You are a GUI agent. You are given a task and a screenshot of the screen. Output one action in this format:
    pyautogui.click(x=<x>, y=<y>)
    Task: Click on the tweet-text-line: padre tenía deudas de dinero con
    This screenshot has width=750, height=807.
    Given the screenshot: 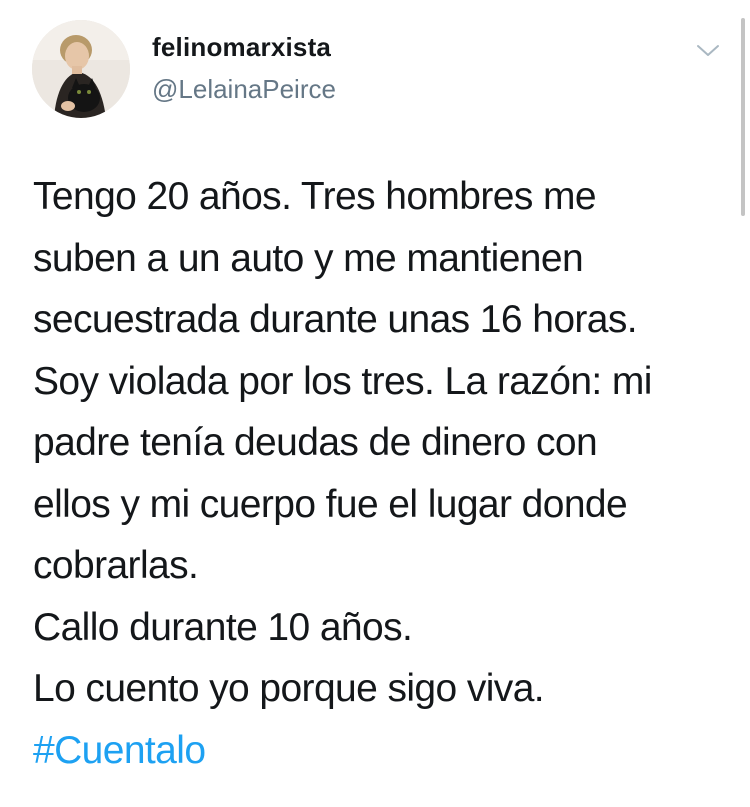 What is the action you would take?
    pyautogui.click(x=315, y=442)
    